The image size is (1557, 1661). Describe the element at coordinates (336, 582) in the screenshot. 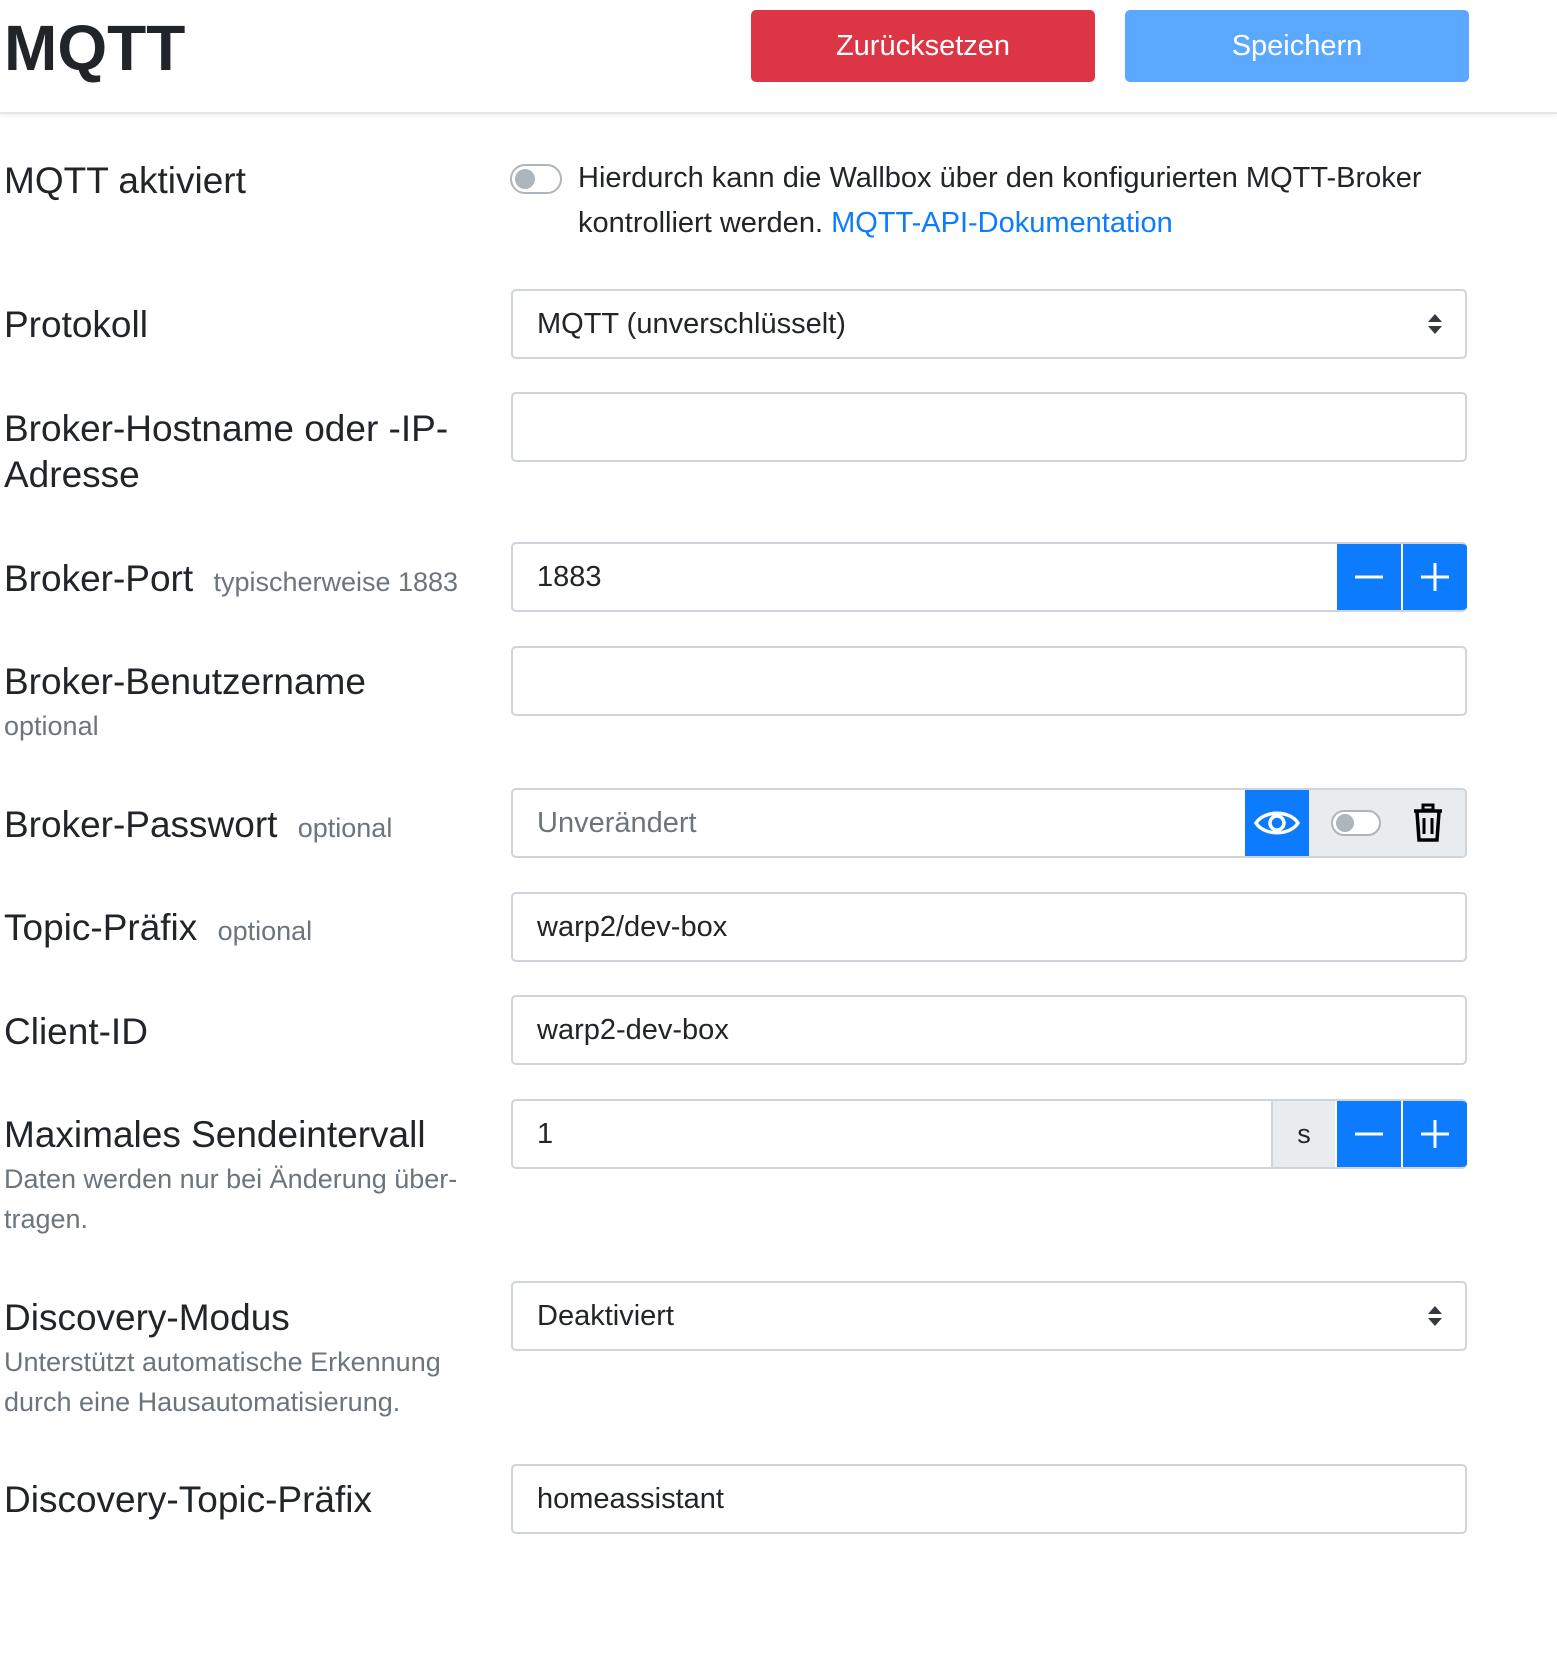

I see `port-hint: typischerweise 1883` at that location.